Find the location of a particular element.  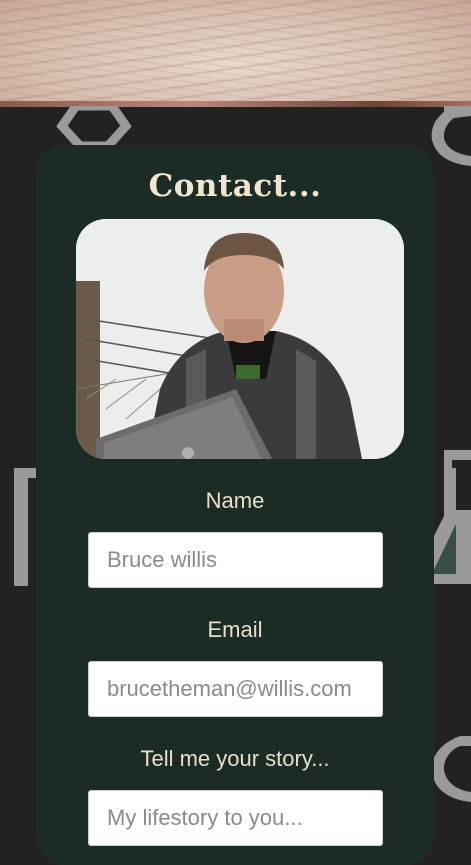

name-label: Name is located at coordinates (235, 500).